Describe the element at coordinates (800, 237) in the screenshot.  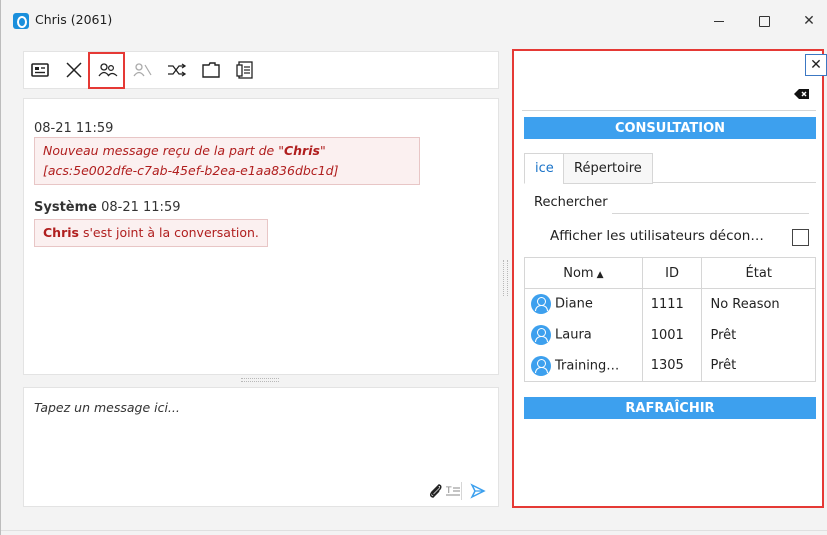
I see `show-disconnected-checkbox` at that location.